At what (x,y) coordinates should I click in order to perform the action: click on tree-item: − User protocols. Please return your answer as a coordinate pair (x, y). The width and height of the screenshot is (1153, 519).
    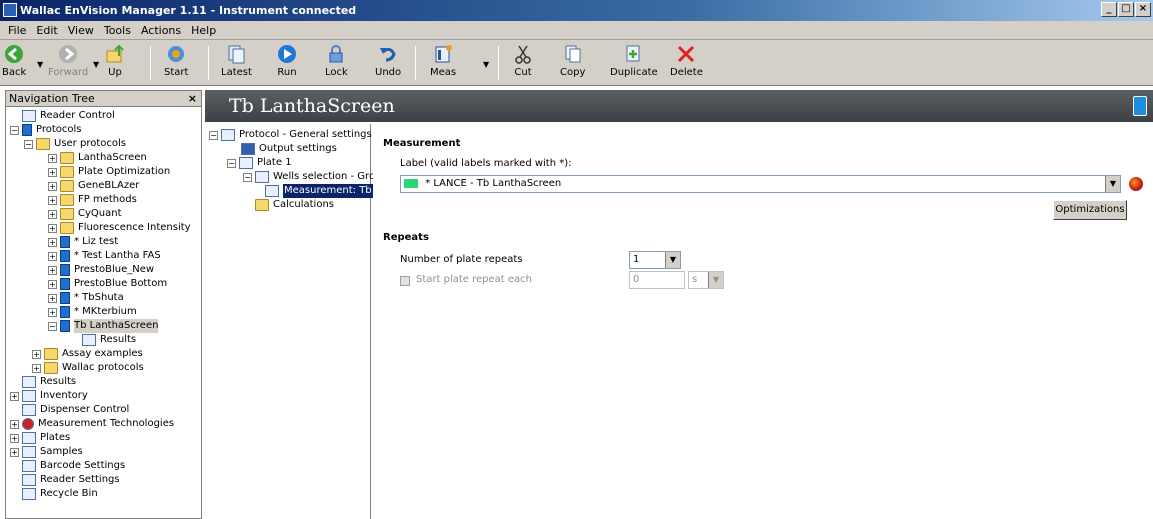
    Looking at the image, I should click on (75, 144).